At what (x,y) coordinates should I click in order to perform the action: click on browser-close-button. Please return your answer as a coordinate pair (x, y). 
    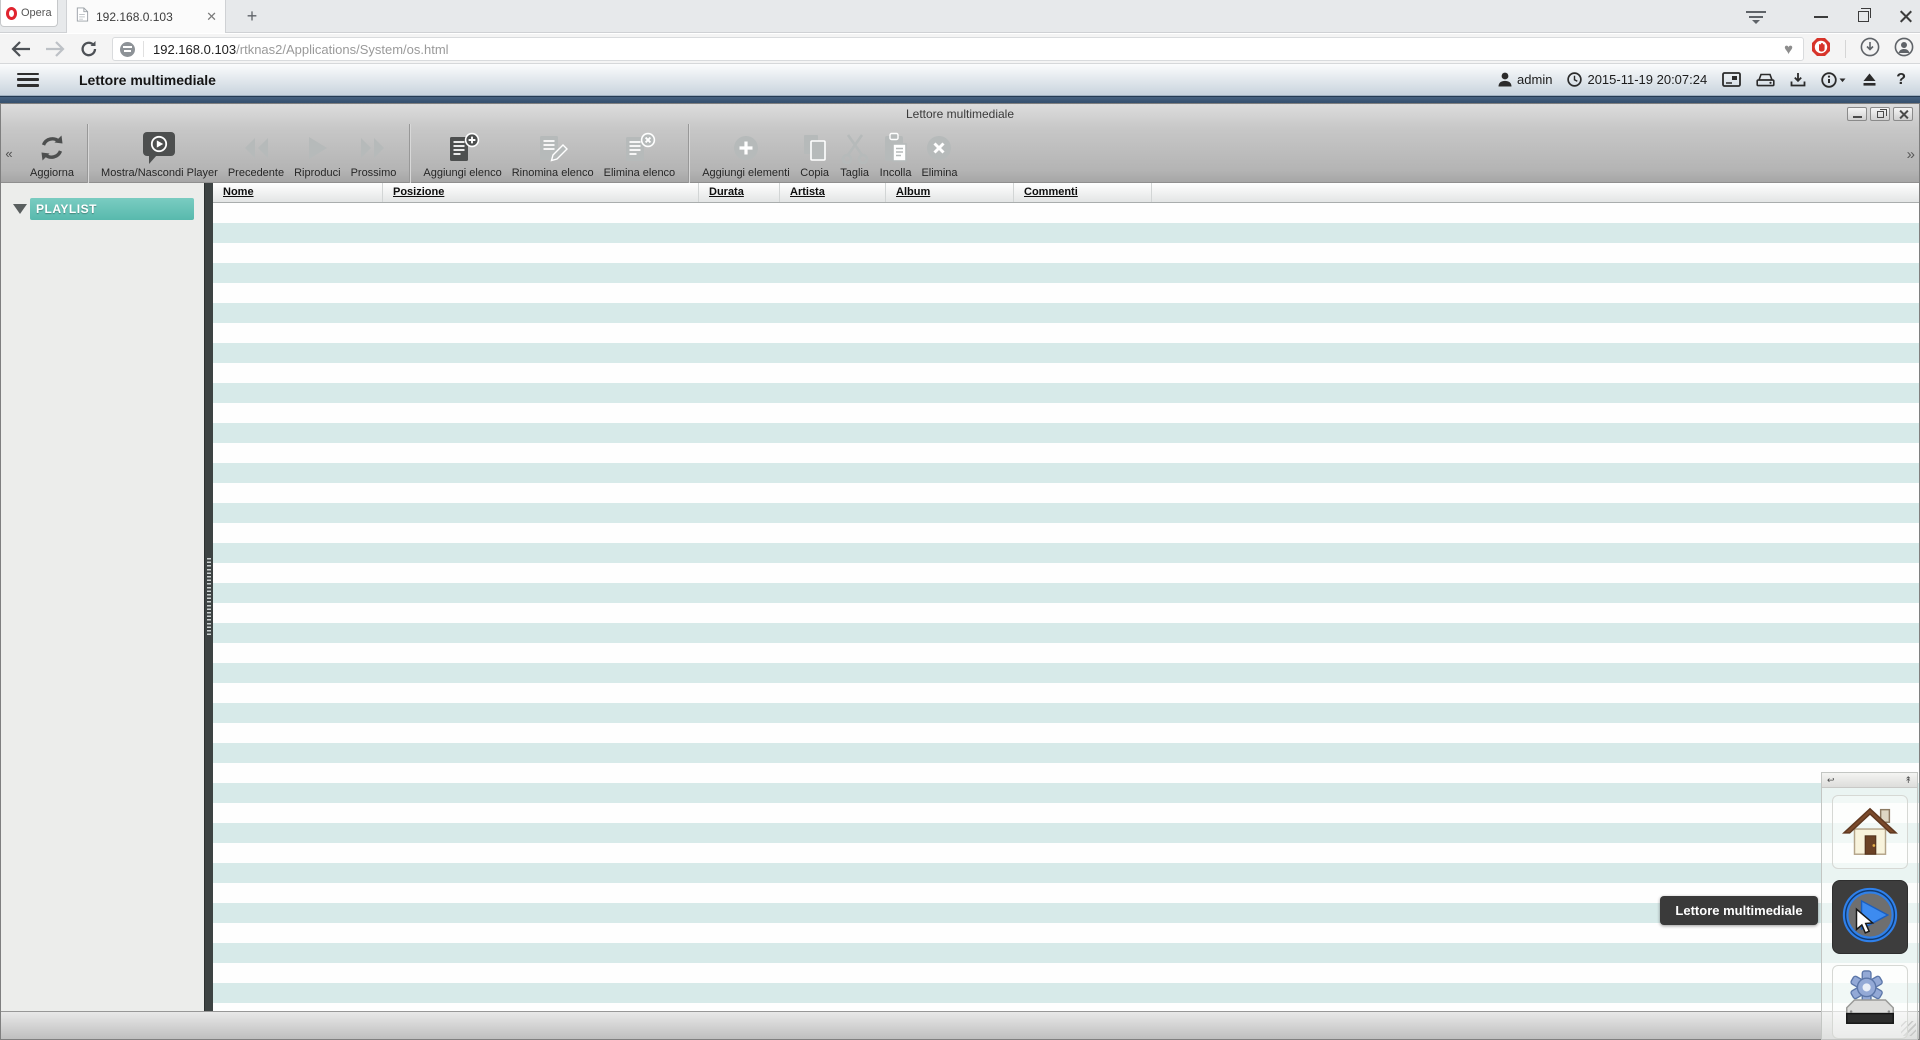
    Looking at the image, I should click on (1905, 16).